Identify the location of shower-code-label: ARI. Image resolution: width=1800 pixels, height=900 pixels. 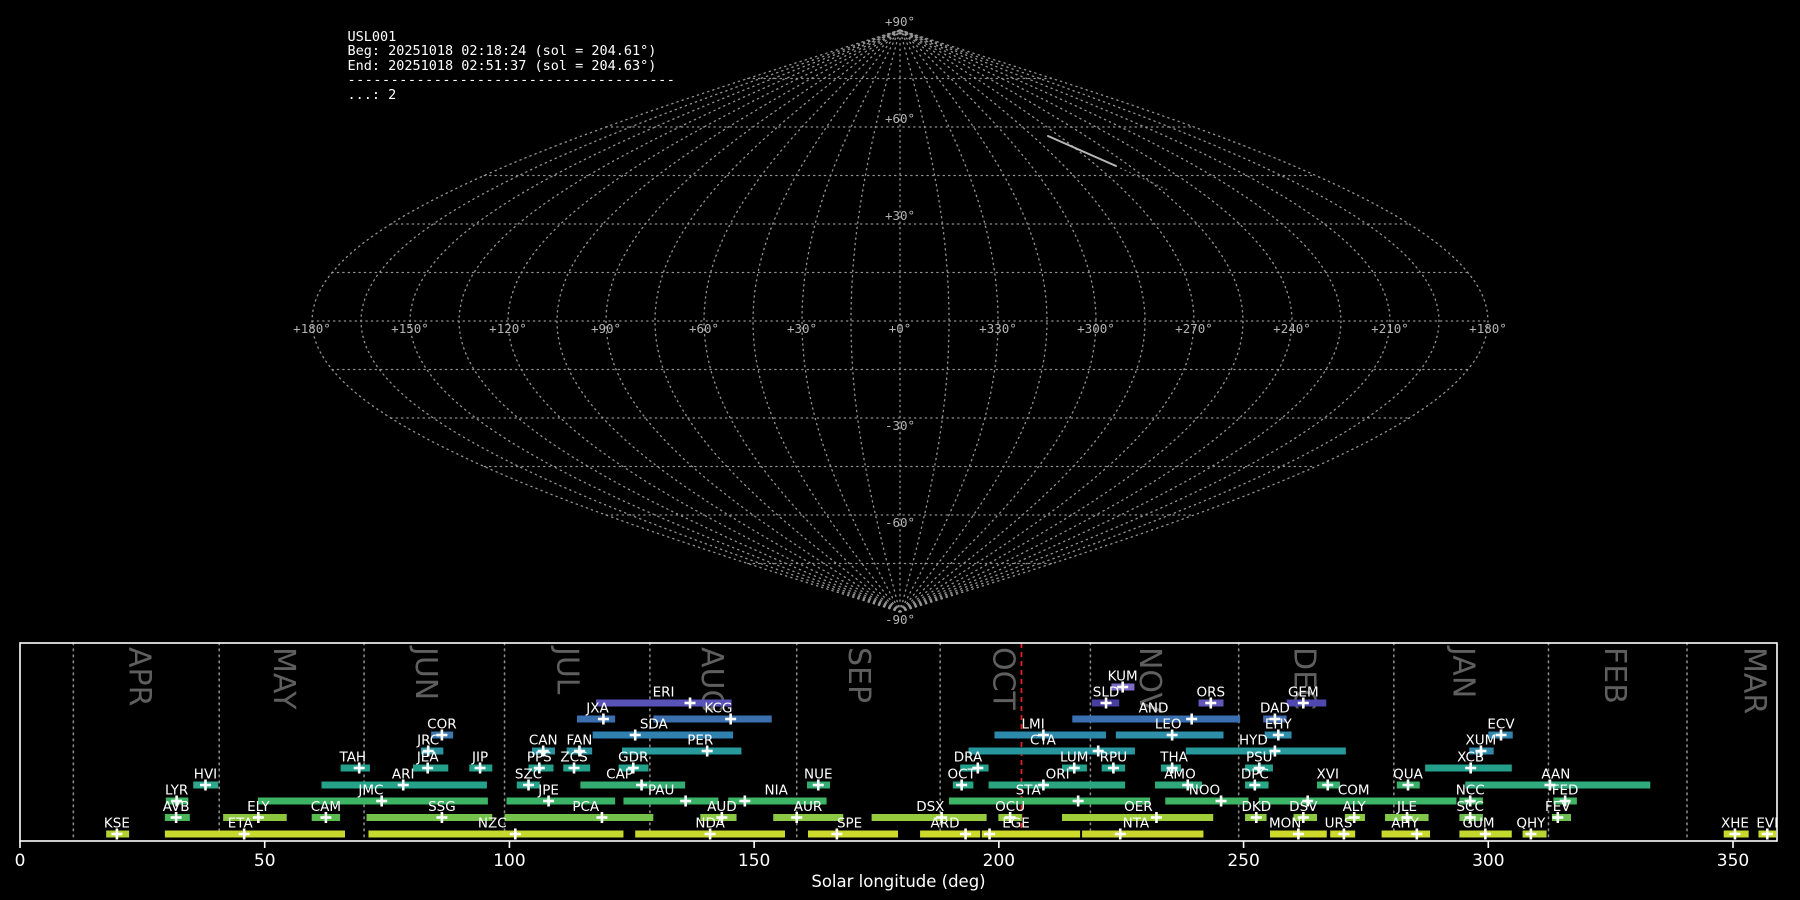
(403, 775).